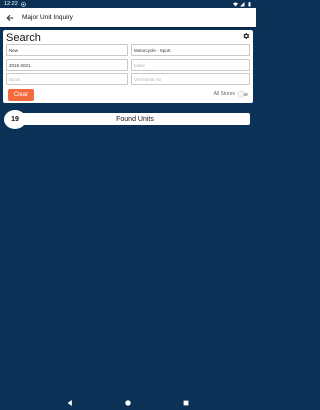 This screenshot has width=320, height=410. What do you see at coordinates (249, 3) in the screenshot?
I see `battery-icon` at bounding box center [249, 3].